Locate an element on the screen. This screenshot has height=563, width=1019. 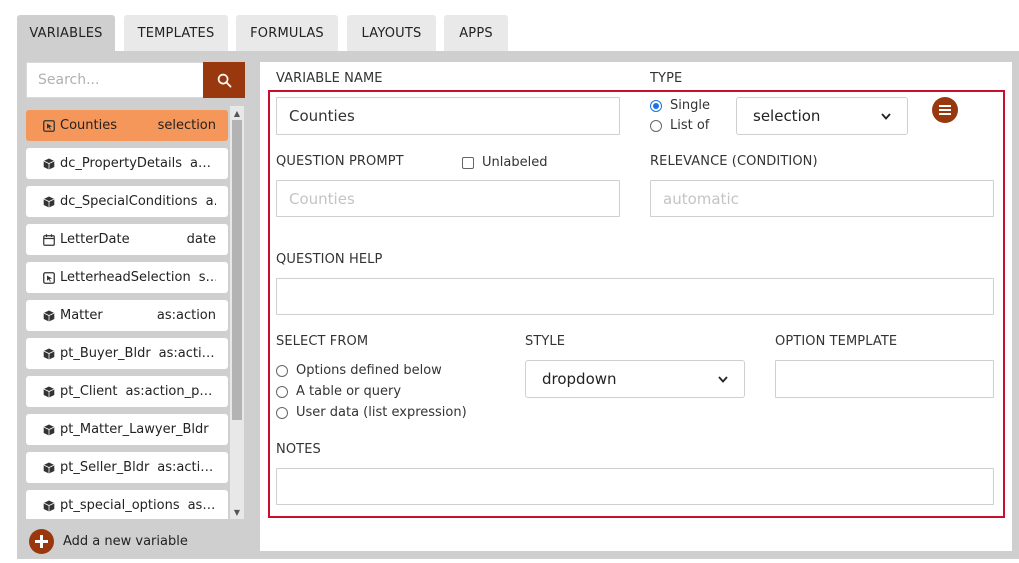
variable-list-item: Matter as:action is located at coordinates (127, 315).